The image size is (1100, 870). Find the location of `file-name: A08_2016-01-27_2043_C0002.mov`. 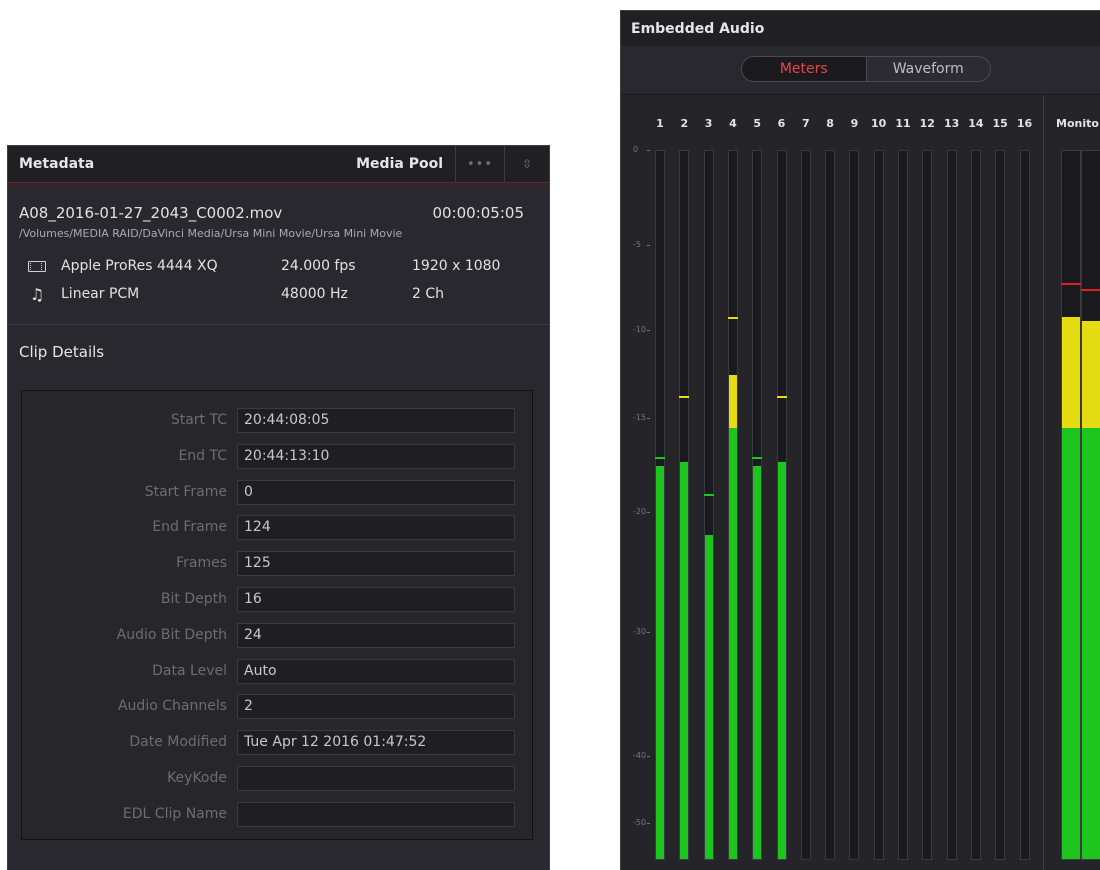

file-name: A08_2016-01-27_2043_C0002.mov is located at coordinates (151, 213).